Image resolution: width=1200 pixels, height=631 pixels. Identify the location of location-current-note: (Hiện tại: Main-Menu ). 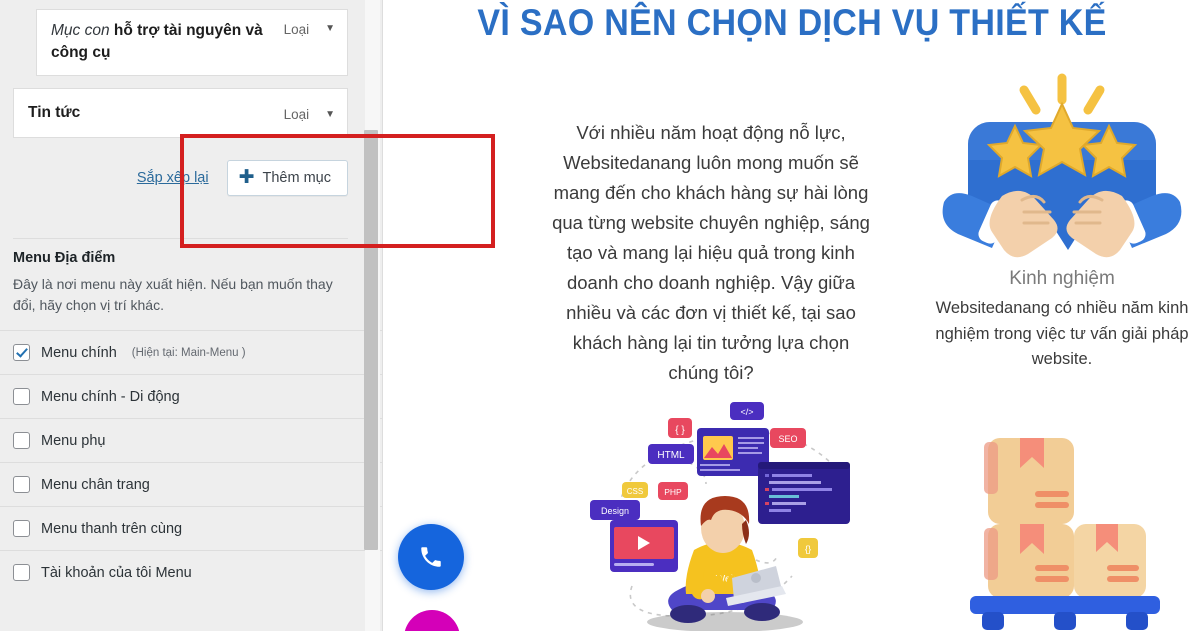
(188, 352).